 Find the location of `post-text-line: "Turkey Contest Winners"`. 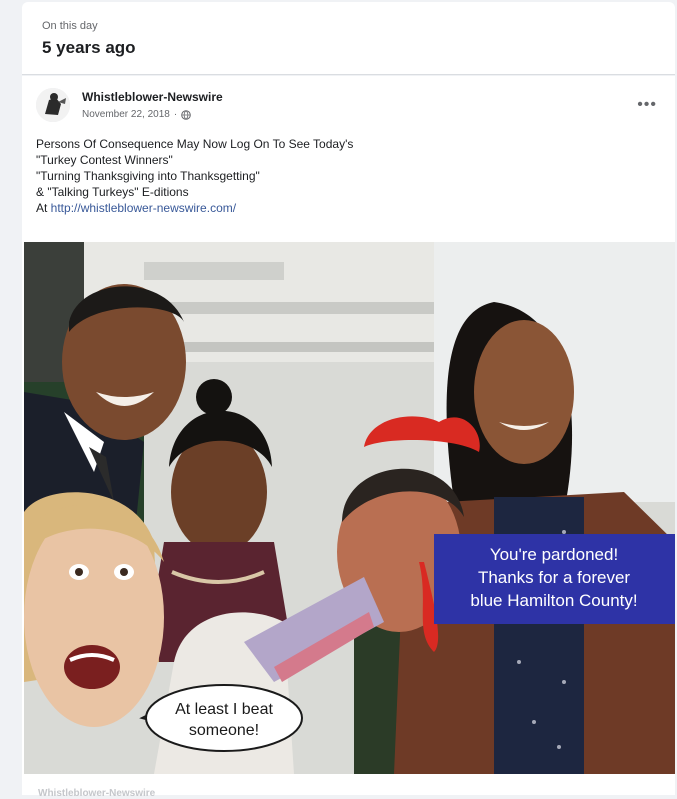

post-text-line: "Turkey Contest Winners" is located at coordinates (104, 160).